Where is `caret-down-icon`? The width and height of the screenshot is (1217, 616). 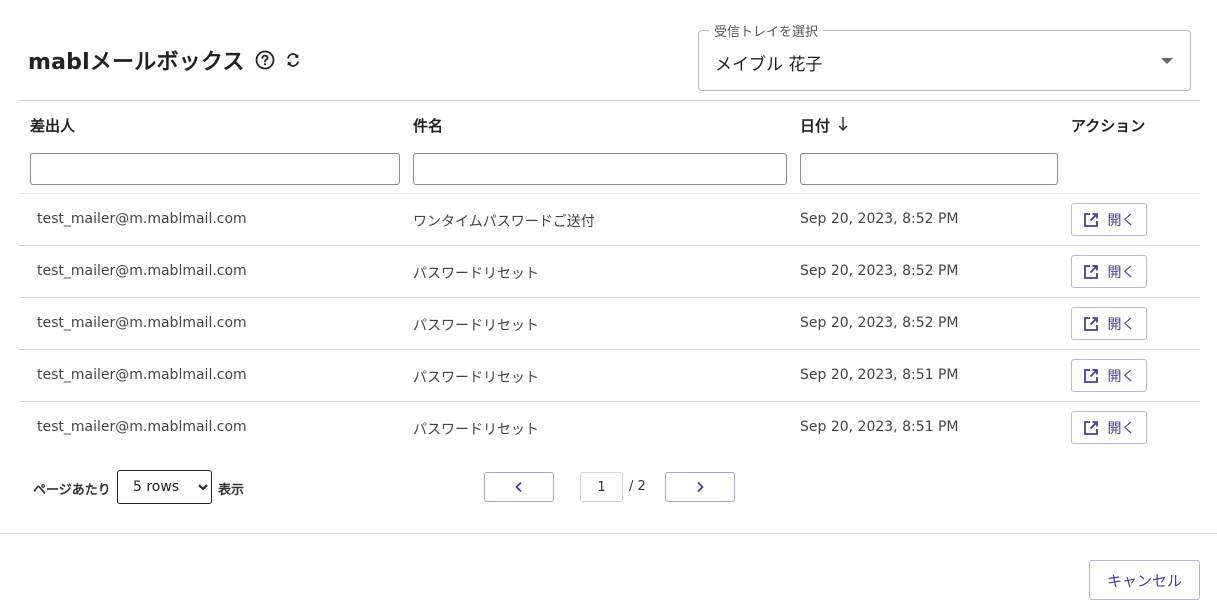
caret-down-icon is located at coordinates (1167, 61).